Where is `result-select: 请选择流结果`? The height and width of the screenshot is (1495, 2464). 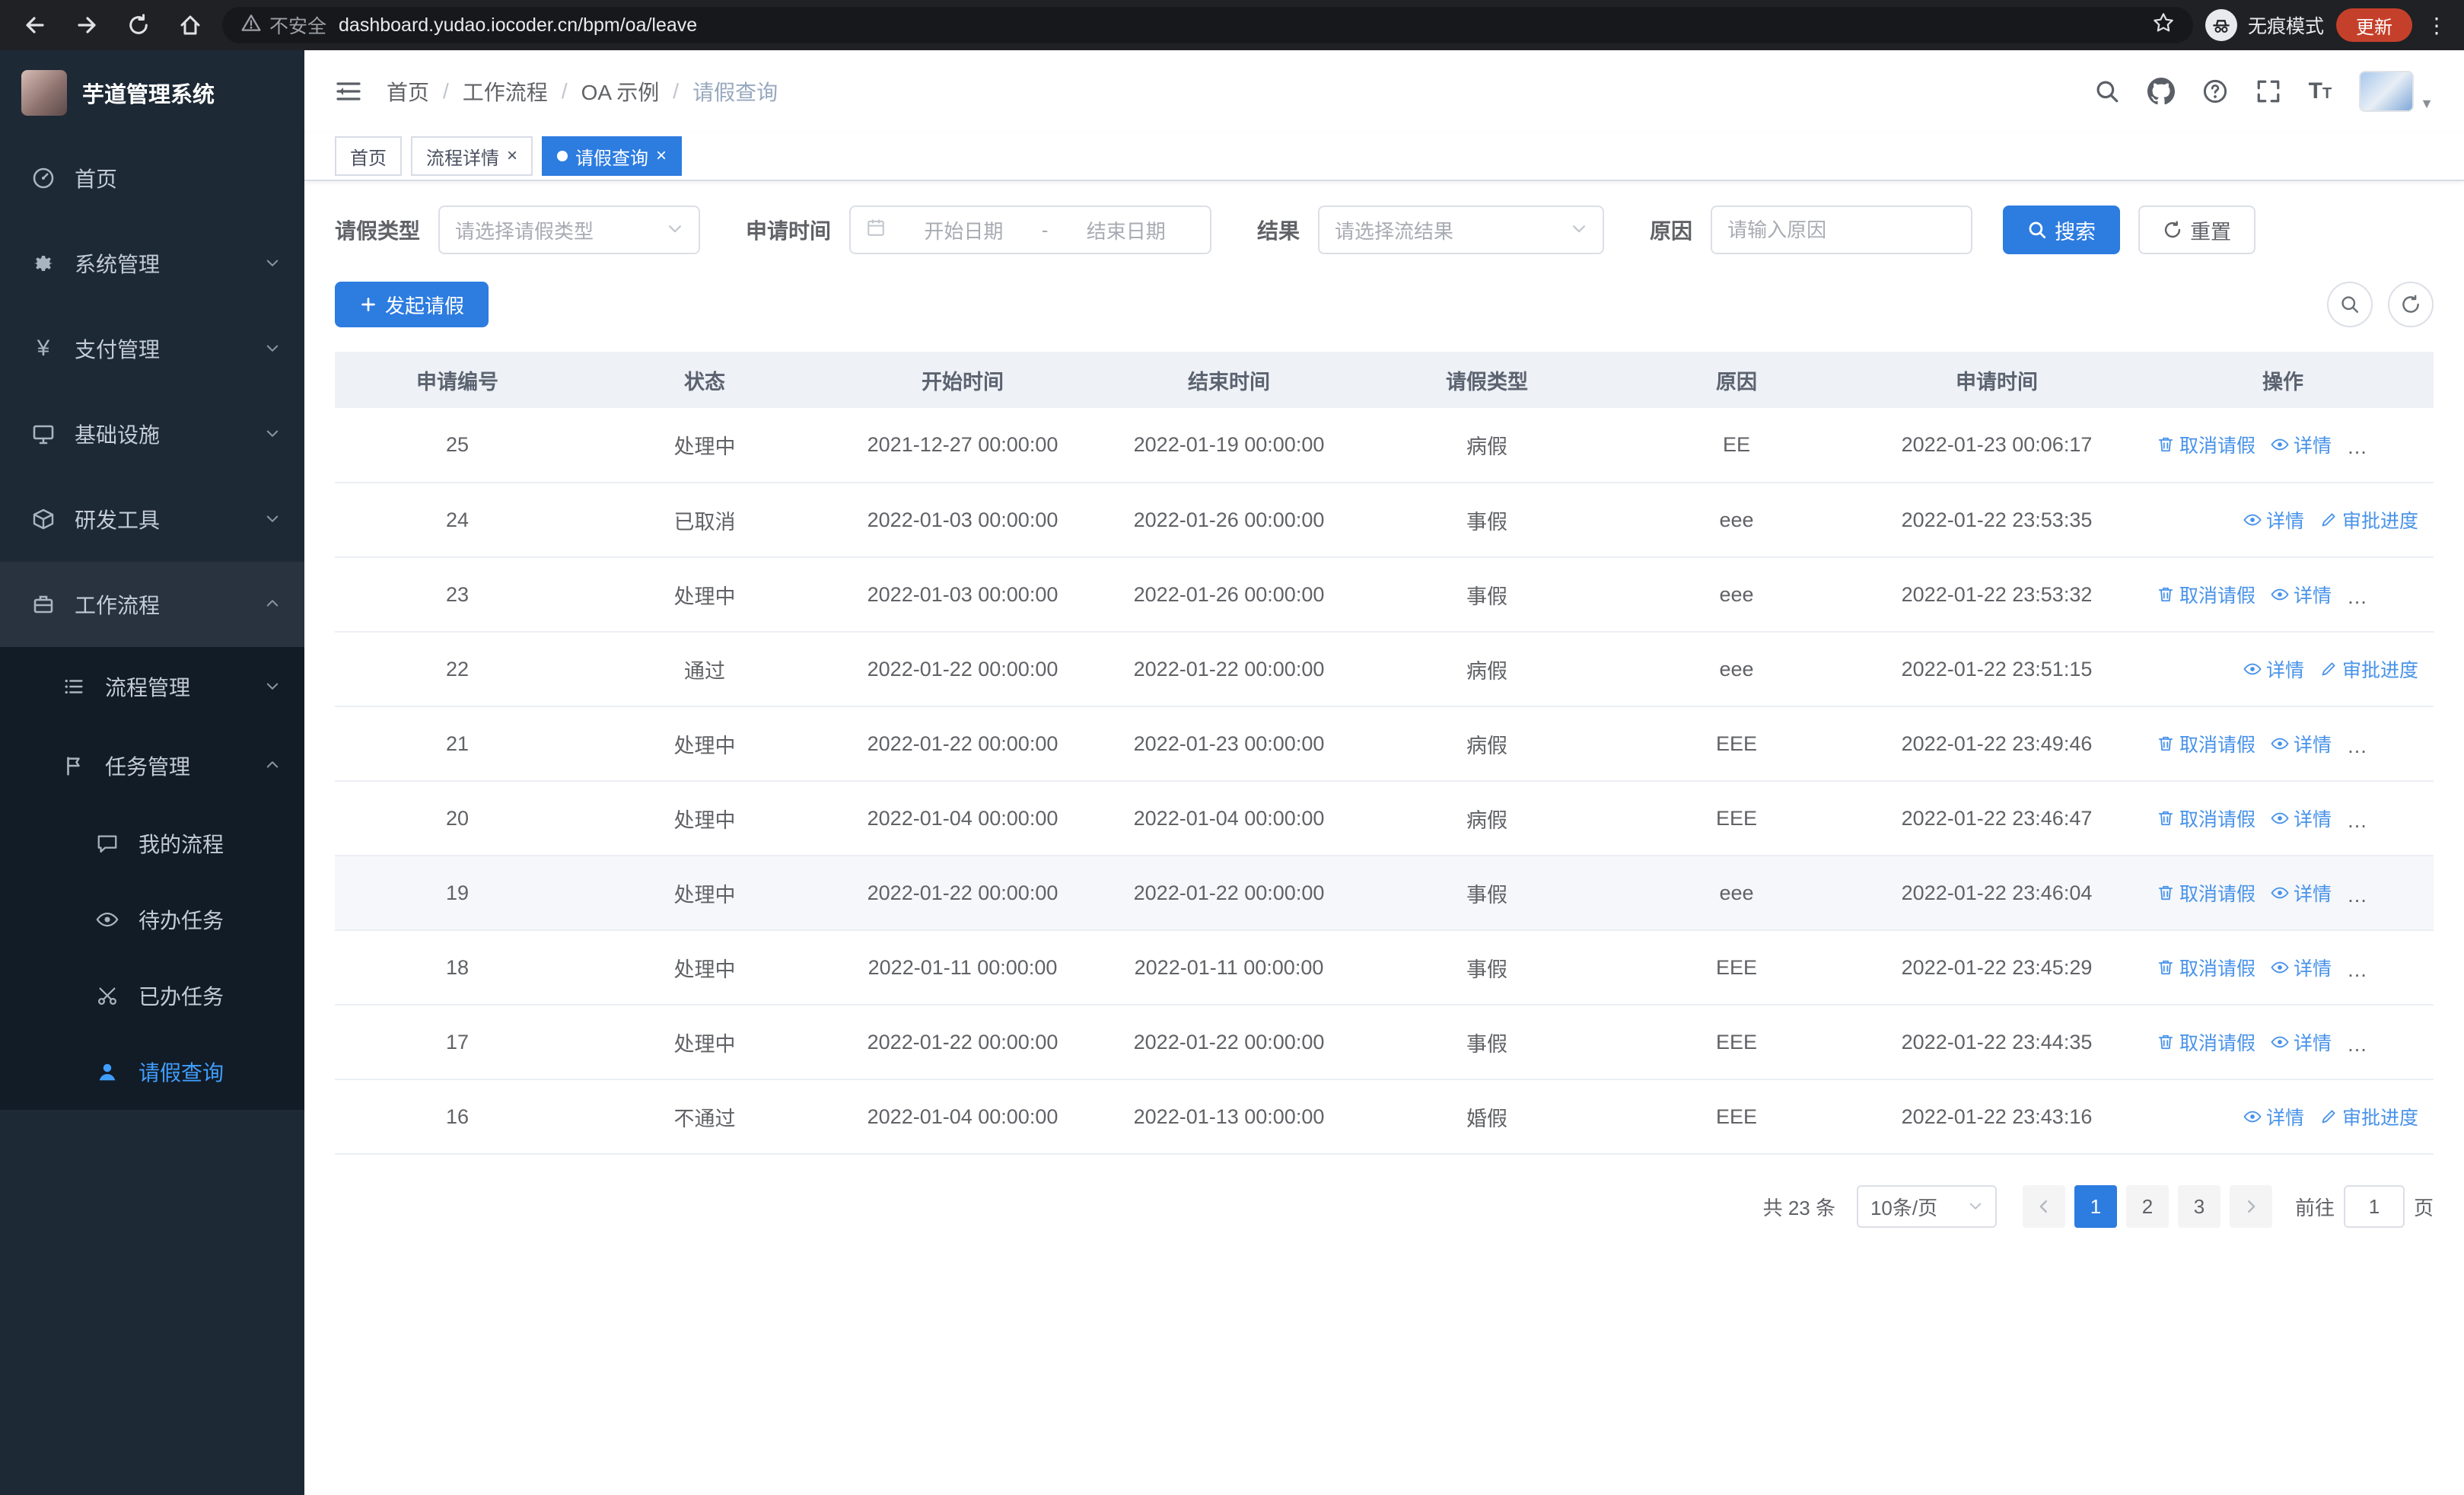 result-select: 请选择流结果 is located at coordinates (1461, 230).